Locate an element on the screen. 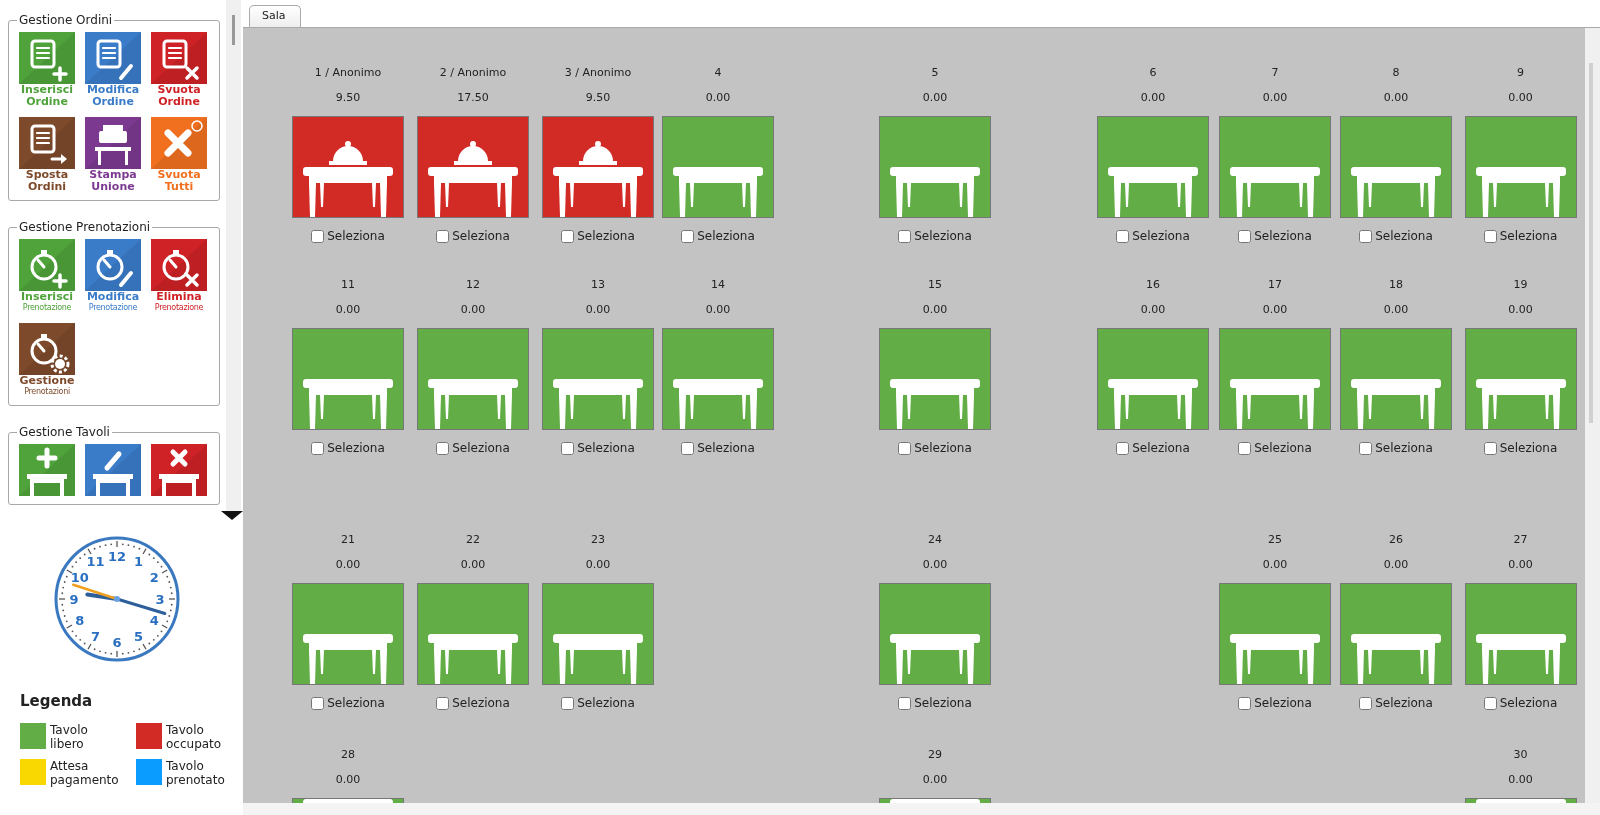  action-button: Inserisci Prenotazione is located at coordinates (47, 276).